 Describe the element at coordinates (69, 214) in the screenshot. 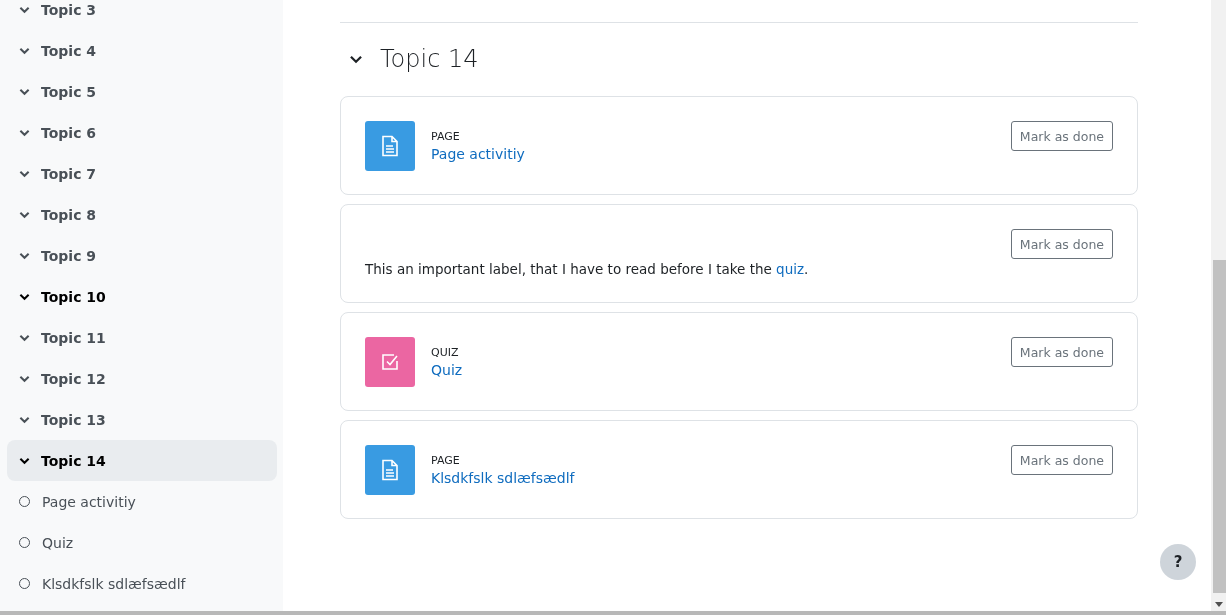

I see `section-label: Topic 8` at that location.